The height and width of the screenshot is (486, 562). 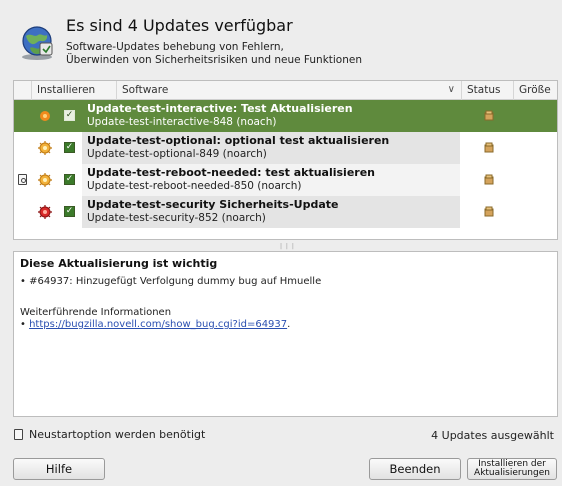 I want to click on column-restart, so click(x=23, y=90).